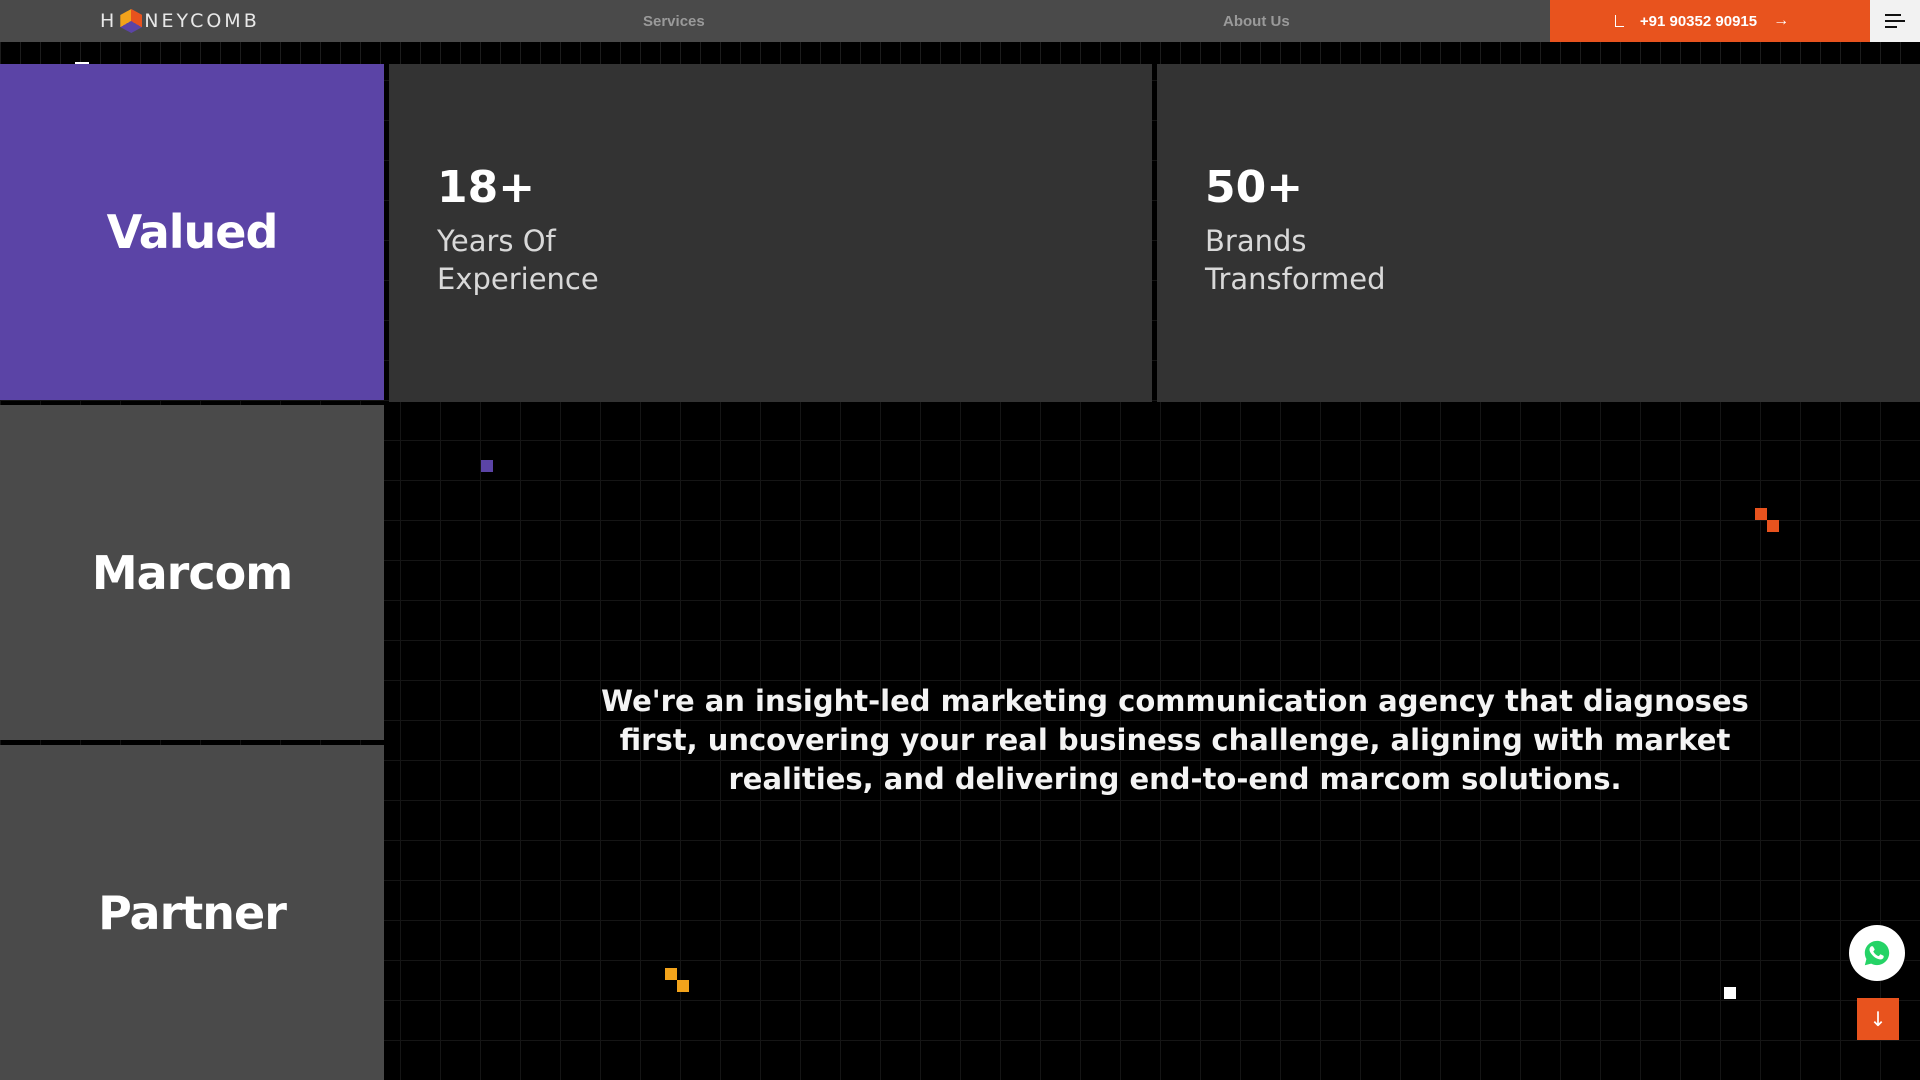 The image size is (1920, 1080). Describe the element at coordinates (1730, 993) in the screenshot. I see `decor-square-white` at that location.